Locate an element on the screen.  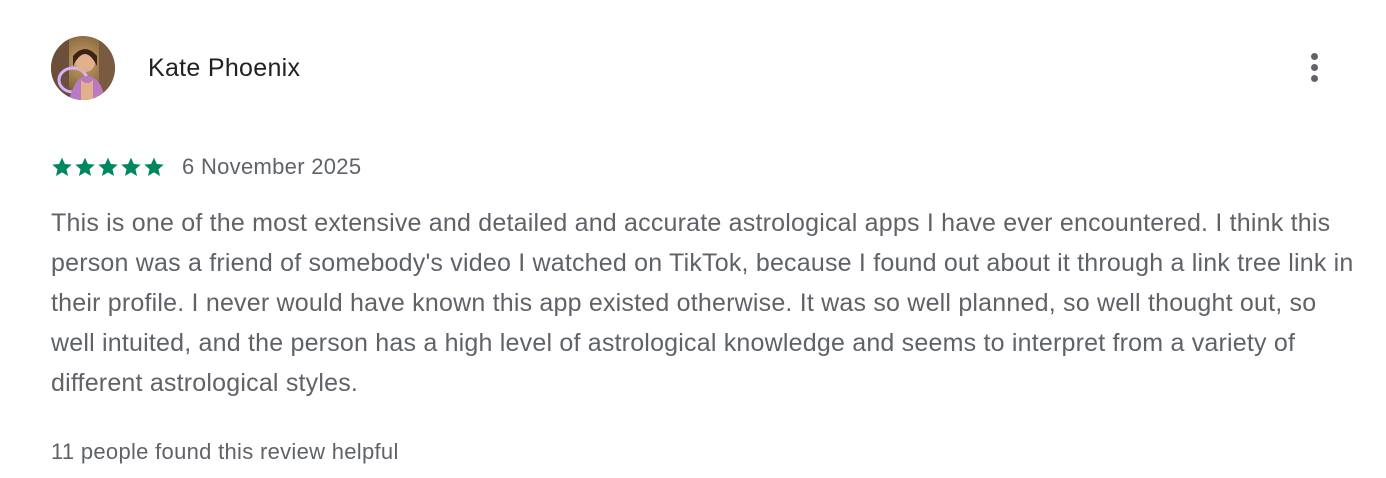
rating-row: 6 November 2025 is located at coordinates (206, 167).